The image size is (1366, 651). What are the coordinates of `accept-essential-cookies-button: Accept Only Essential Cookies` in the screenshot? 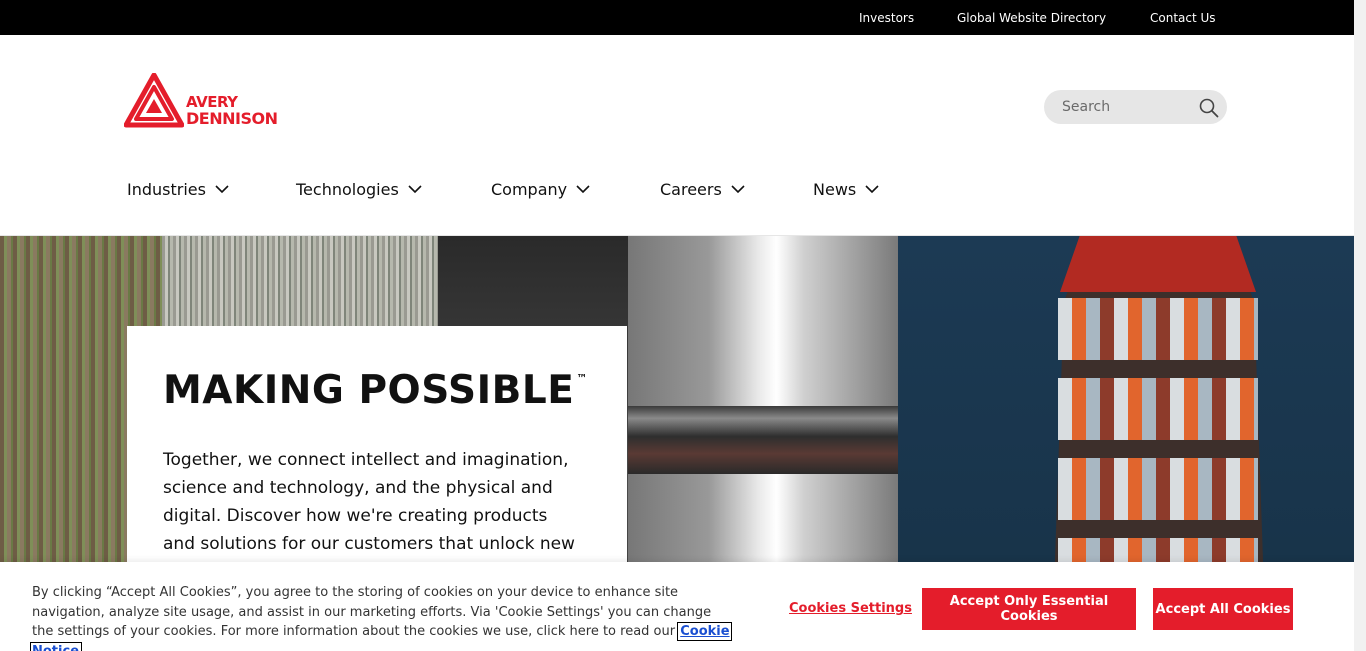 It's located at (1029, 609).